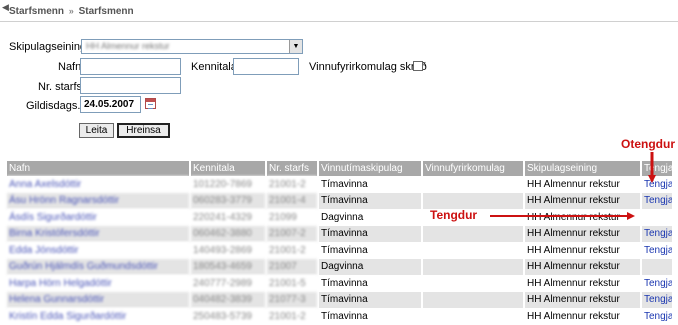  Describe the element at coordinates (99, 200) in the screenshot. I see `employee-name-link: Ásu Hrönn Ragnarsdóttir` at that location.